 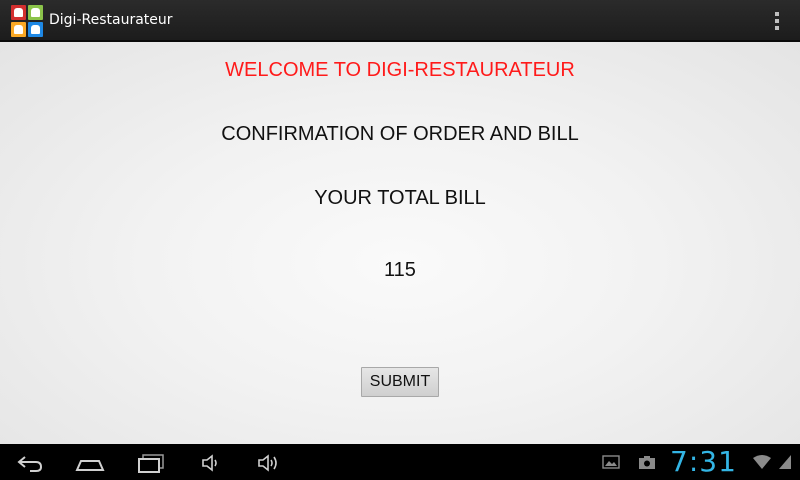 What do you see at coordinates (35, 12) in the screenshot?
I see `logo-quadrant-green` at bounding box center [35, 12].